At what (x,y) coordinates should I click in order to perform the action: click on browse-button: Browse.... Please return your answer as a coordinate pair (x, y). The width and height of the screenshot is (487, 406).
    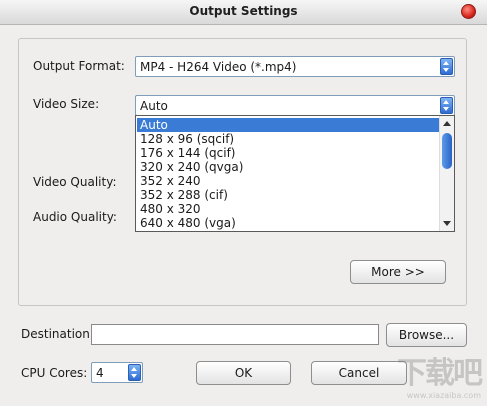
    Looking at the image, I should click on (426, 335).